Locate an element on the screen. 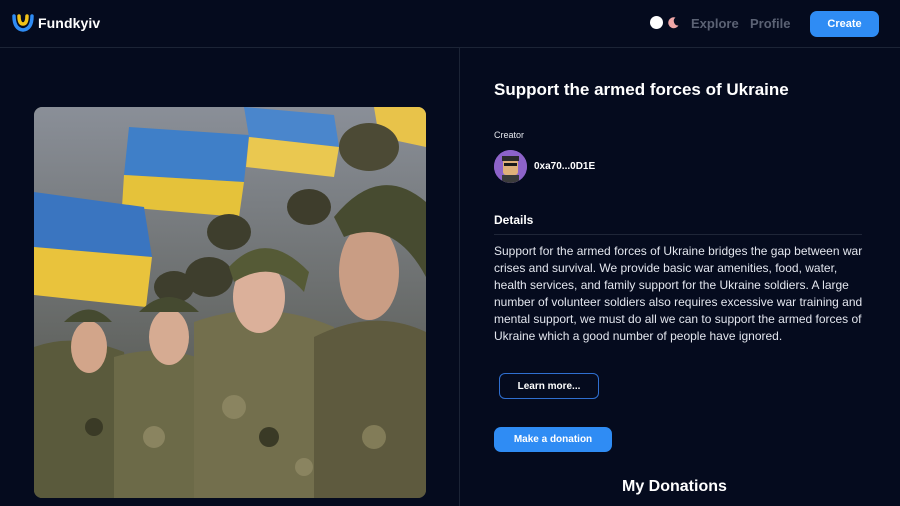  sun-icon is located at coordinates (656, 22).